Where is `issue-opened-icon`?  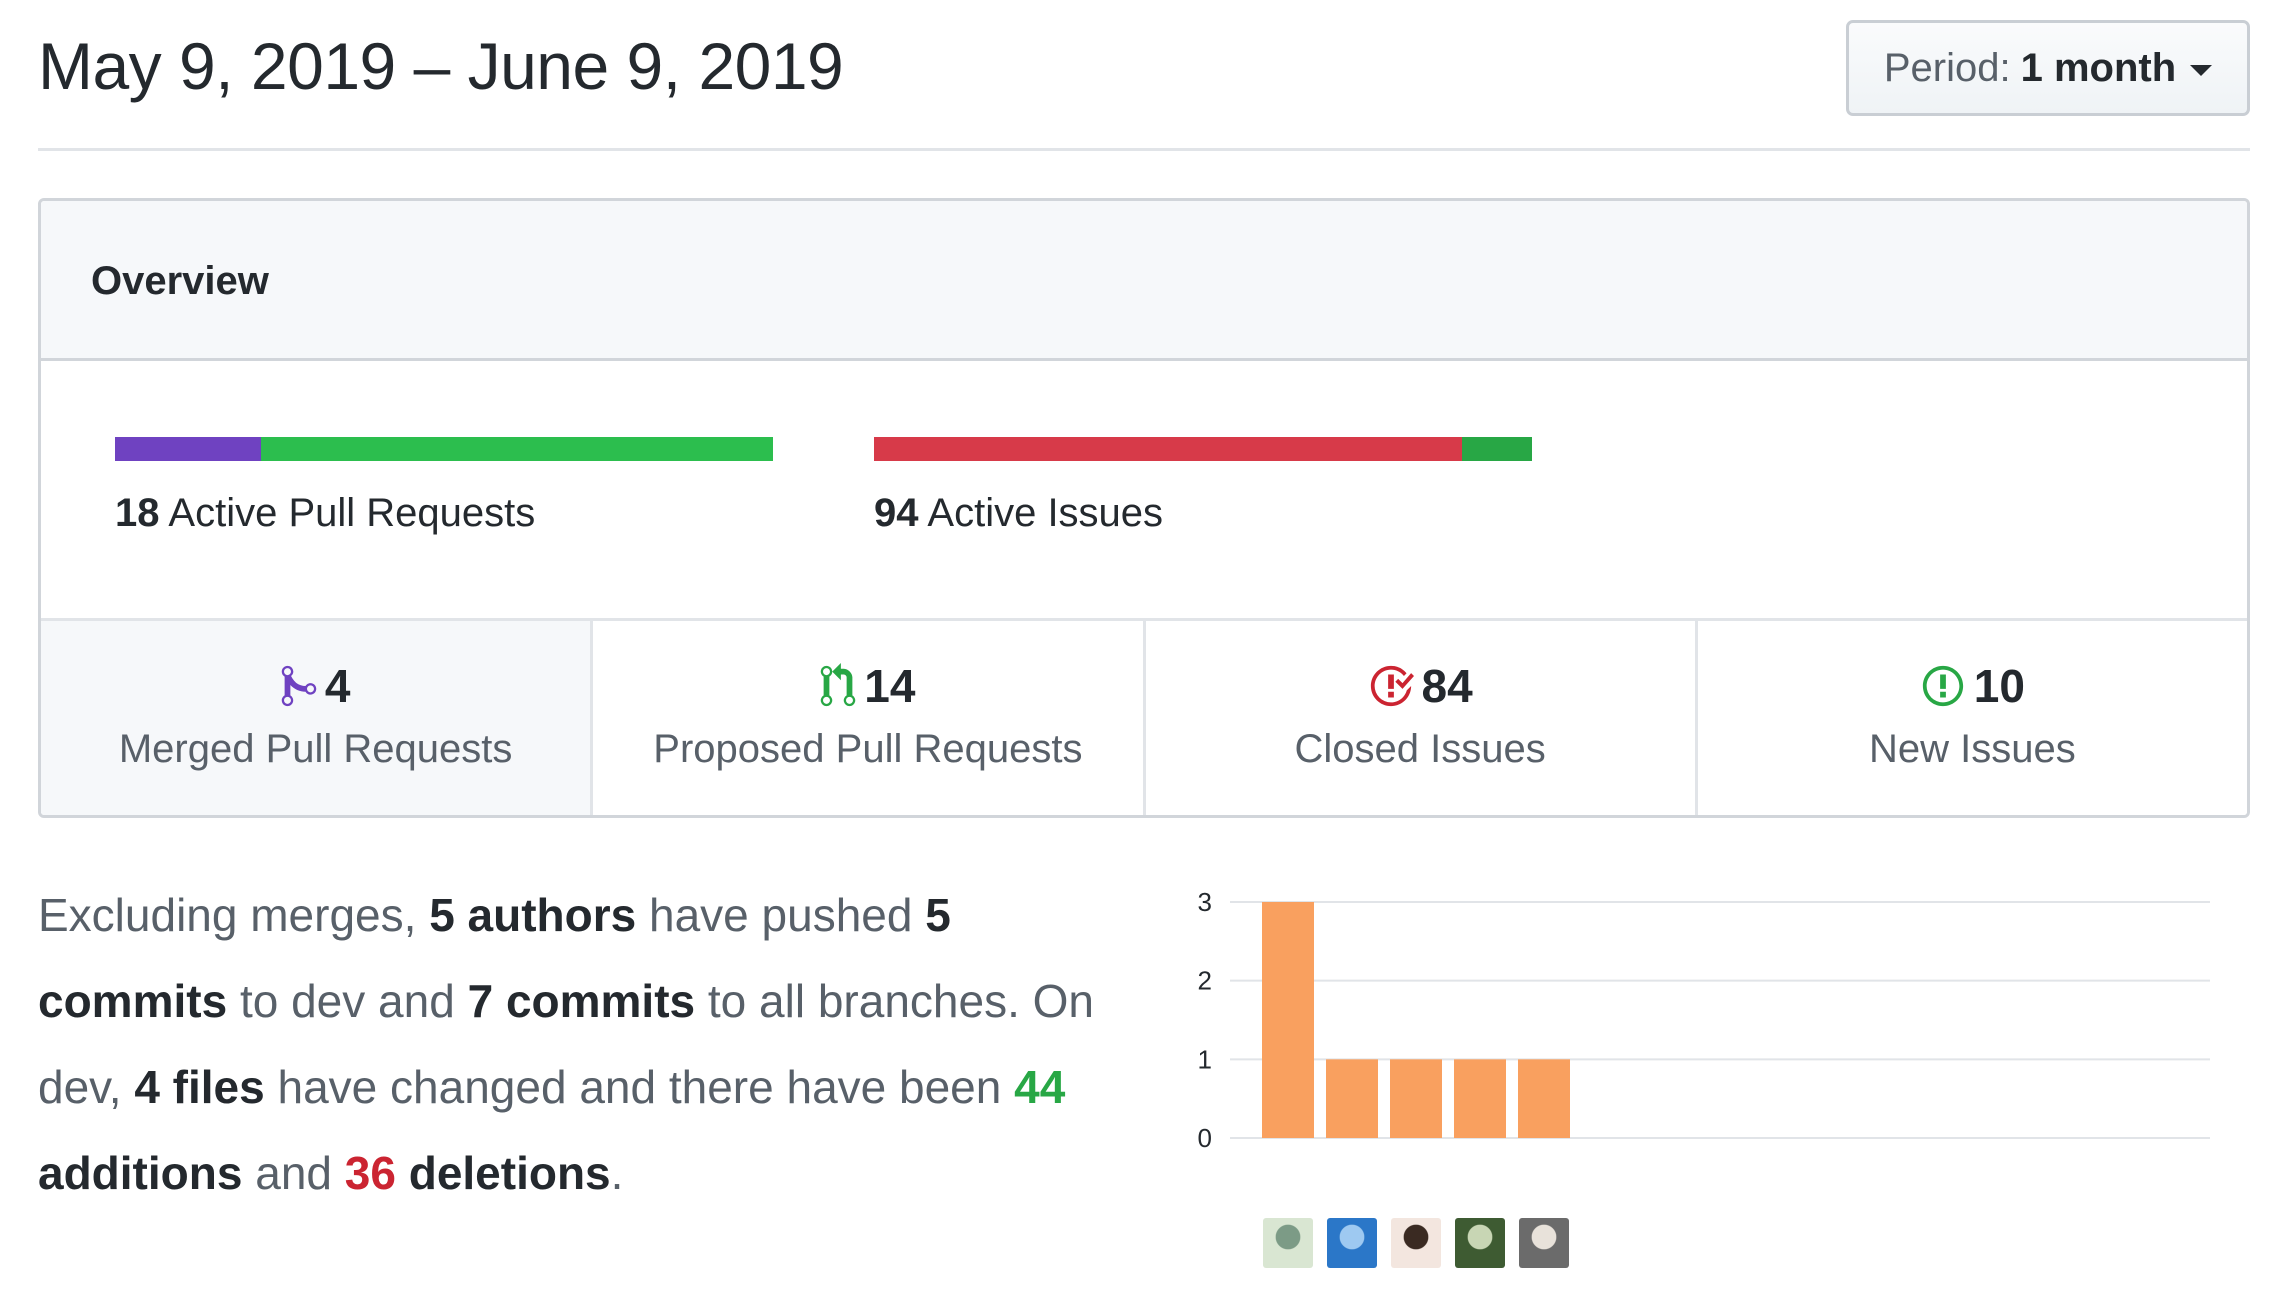
issue-opened-icon is located at coordinates (1943, 686).